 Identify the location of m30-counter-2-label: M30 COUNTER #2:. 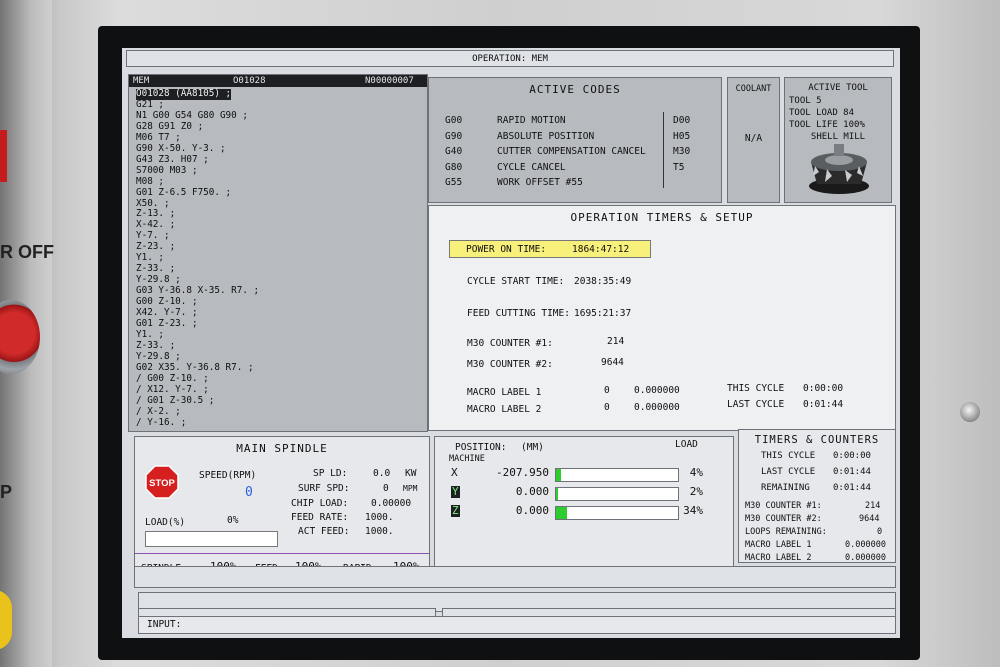
(510, 364).